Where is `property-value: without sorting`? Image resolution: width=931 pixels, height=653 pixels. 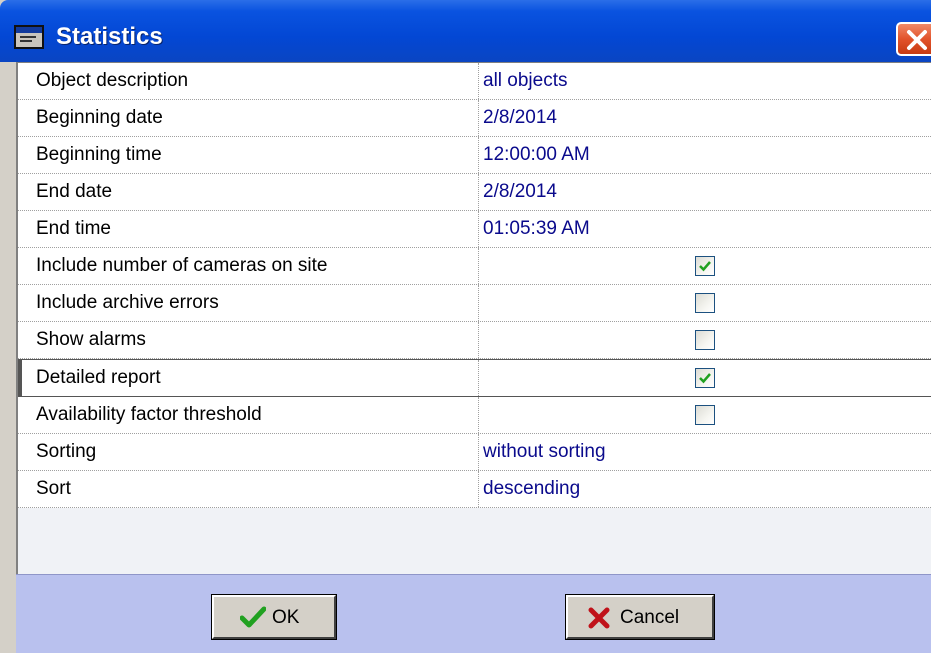 property-value: without sorting is located at coordinates (544, 452).